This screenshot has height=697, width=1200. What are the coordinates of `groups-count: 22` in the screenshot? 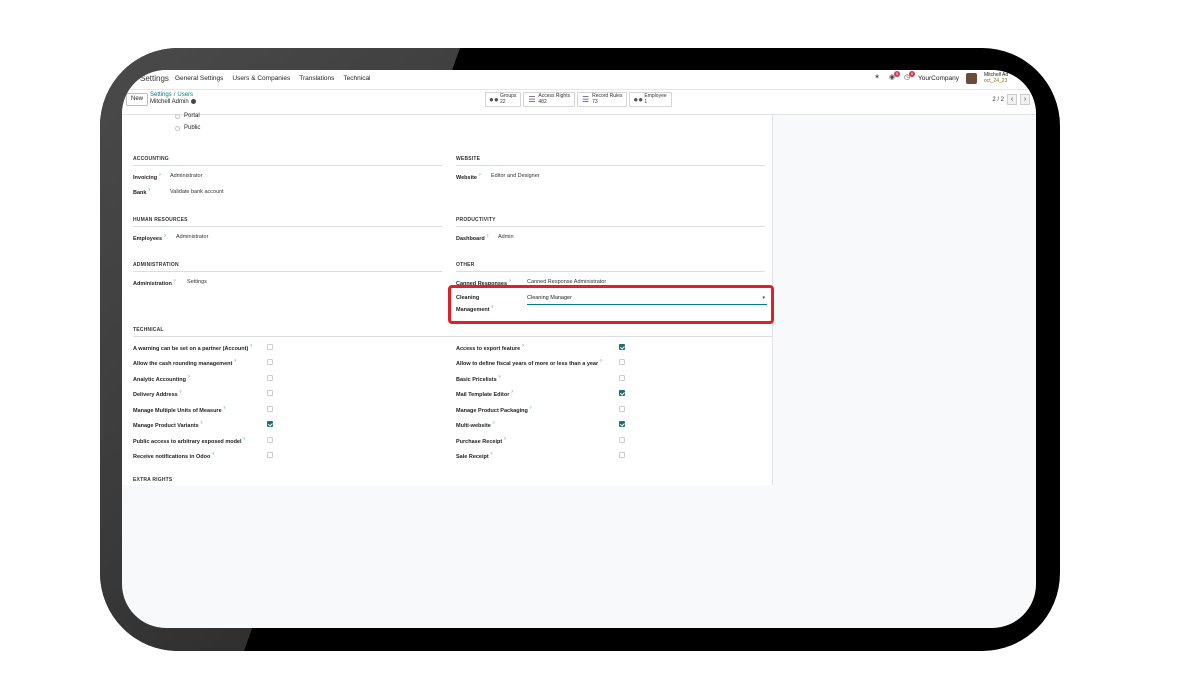 It's located at (503, 101).